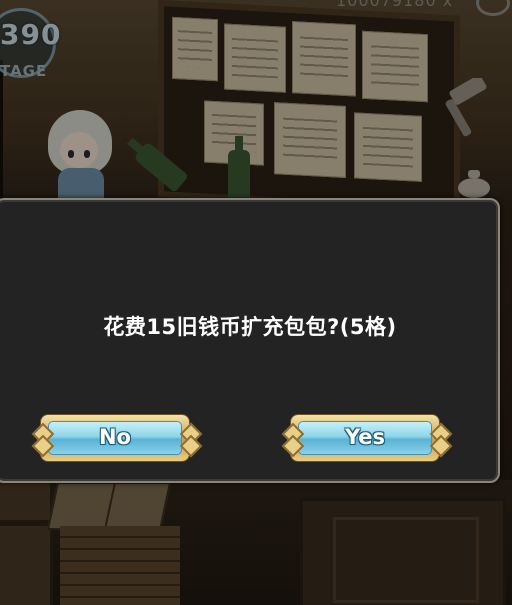 Image resolution: width=512 pixels, height=605 pixels. I want to click on dialog-message: 花费15旧钱币扩充包包?(5格), so click(250, 327).